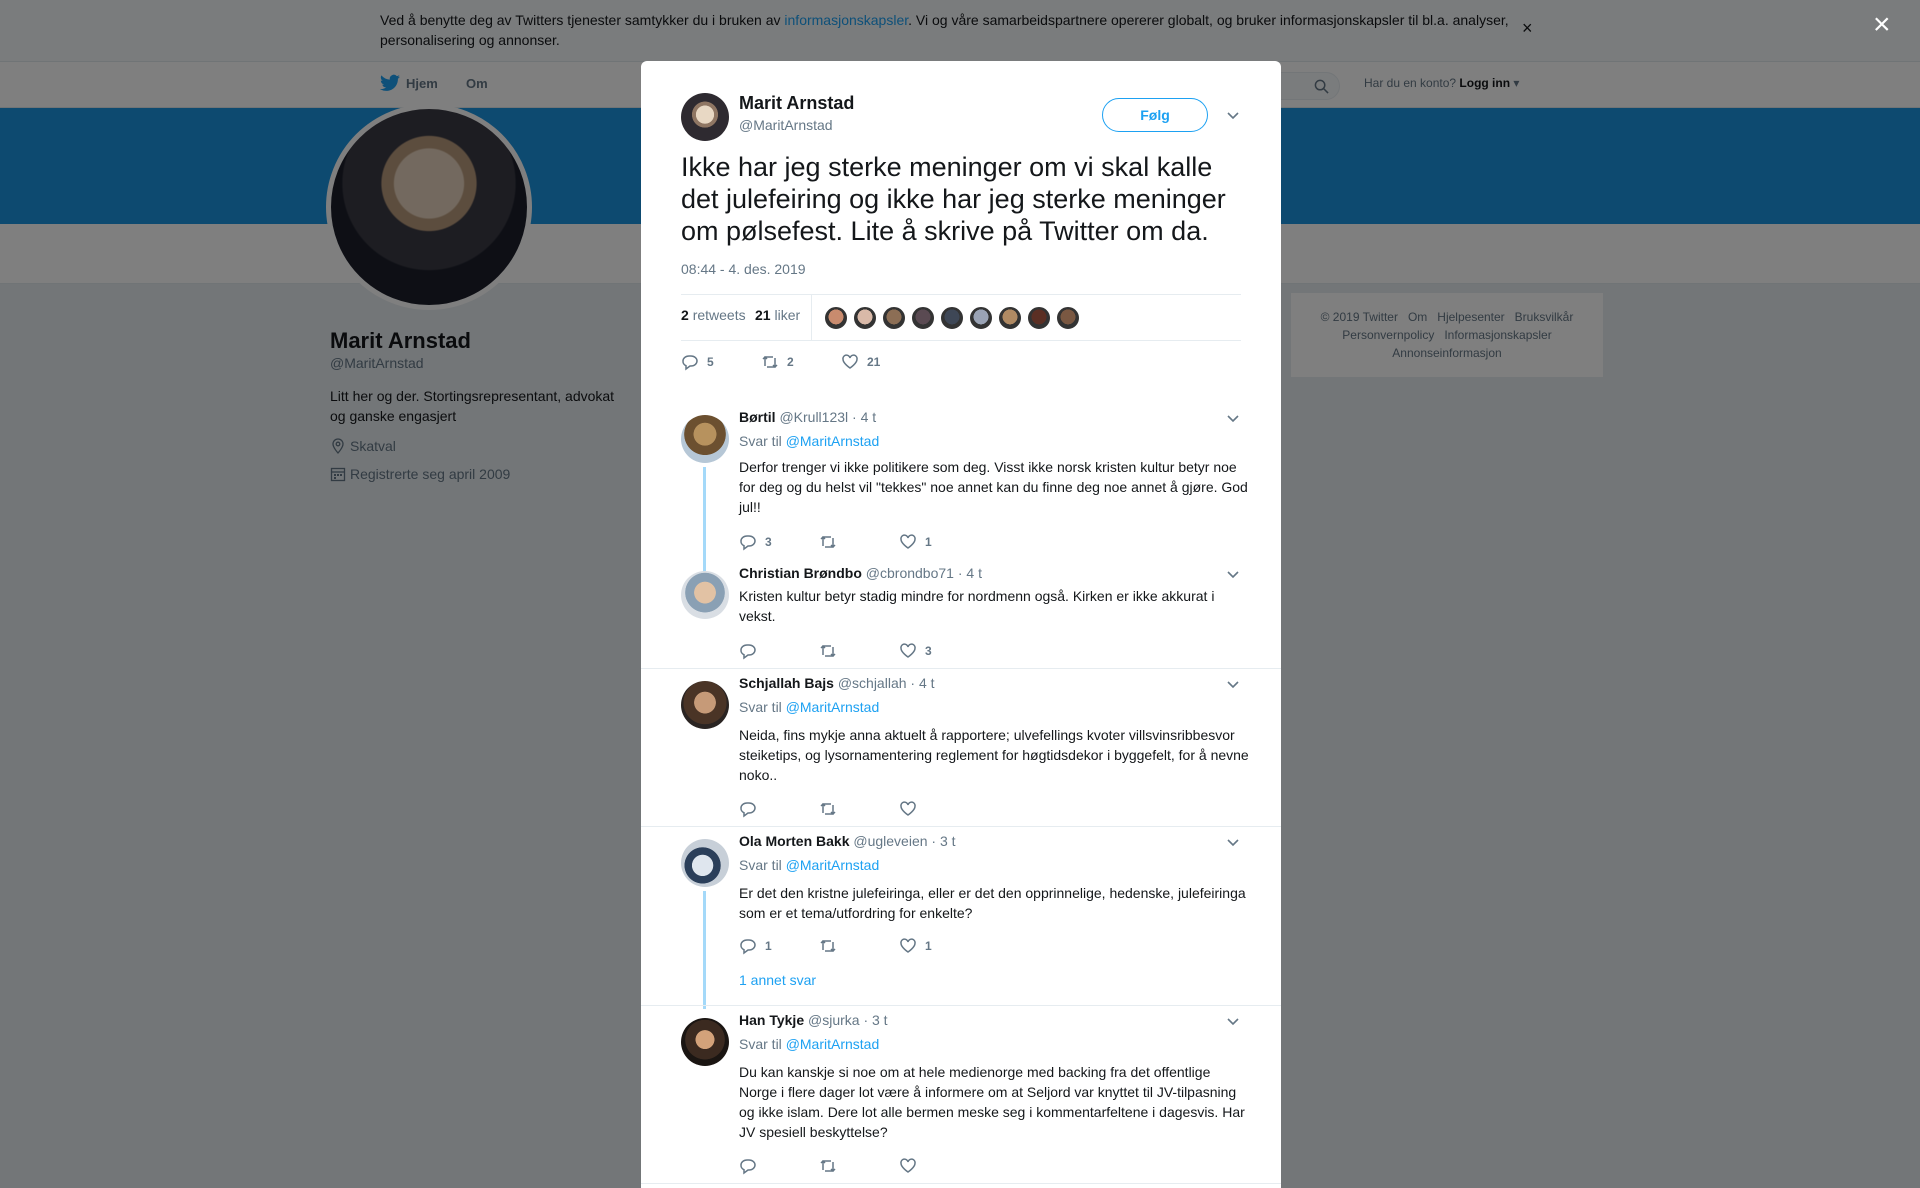 The image size is (1920, 1188). Describe the element at coordinates (800, 573) in the screenshot. I see `reply-author-name: Christian Brøndbo` at that location.